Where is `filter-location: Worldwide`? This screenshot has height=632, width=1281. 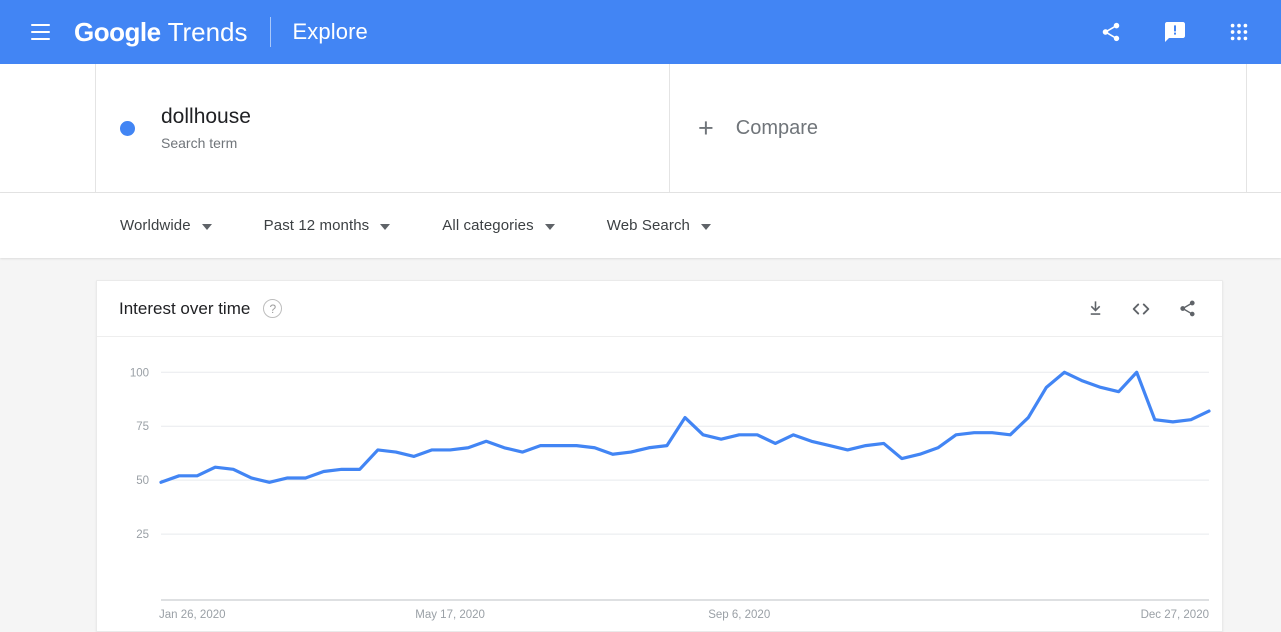 filter-location: Worldwide is located at coordinates (166, 225).